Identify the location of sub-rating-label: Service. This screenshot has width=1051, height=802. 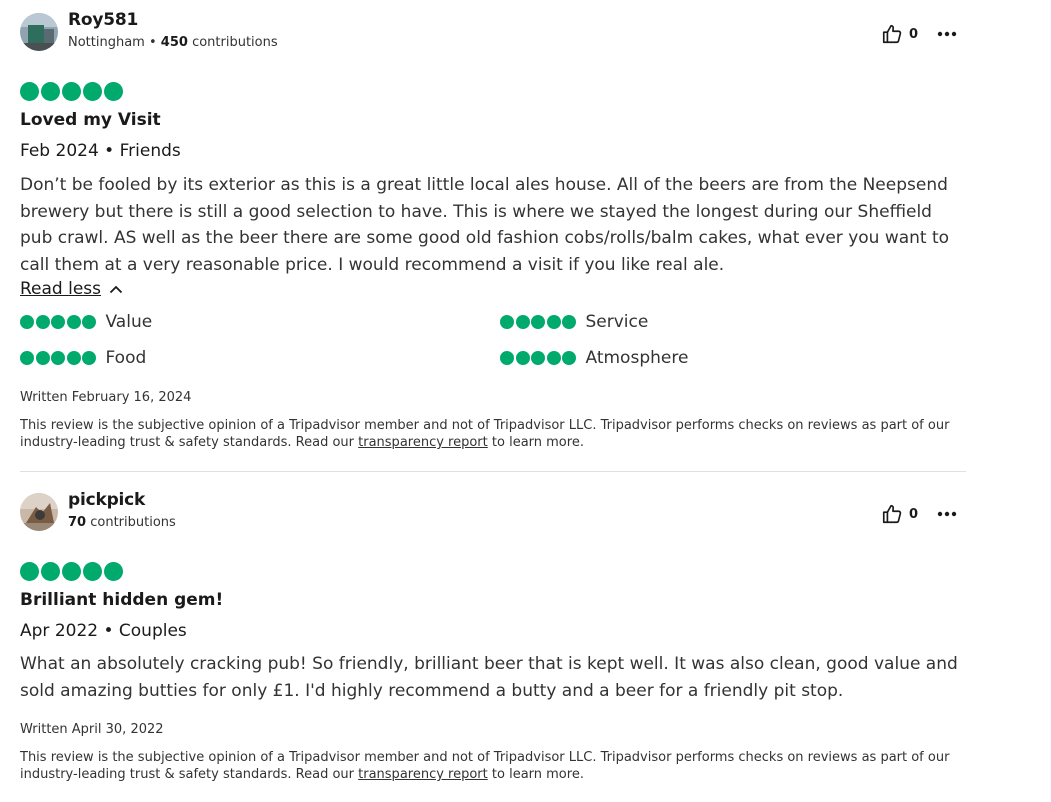
(617, 322).